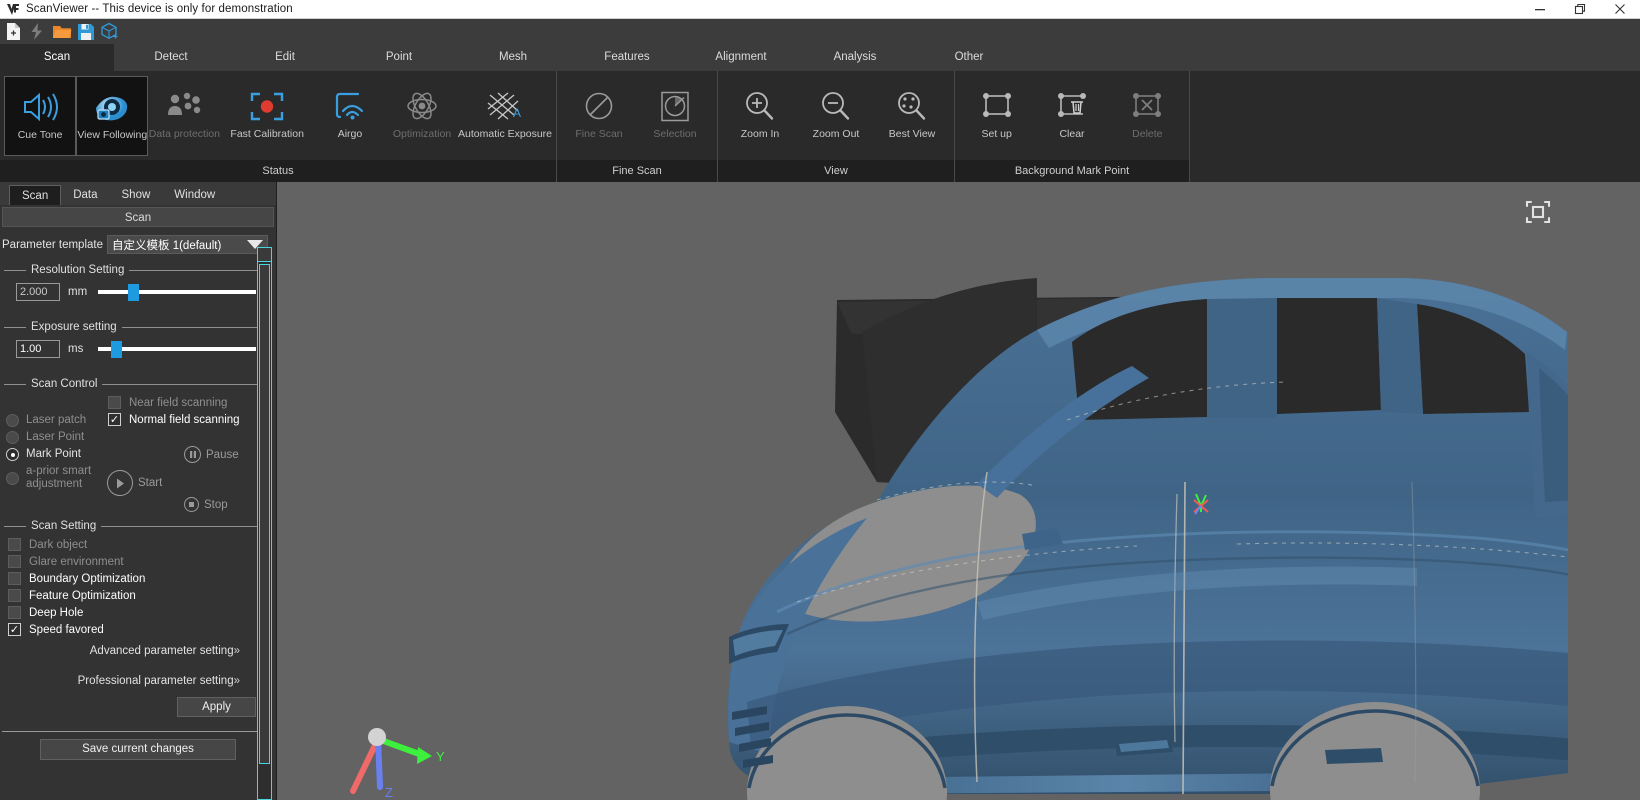 Image resolution: width=1640 pixels, height=800 pixels. Describe the element at coordinates (1415, 126) in the screenshot. I see `ribbon-filler` at that location.